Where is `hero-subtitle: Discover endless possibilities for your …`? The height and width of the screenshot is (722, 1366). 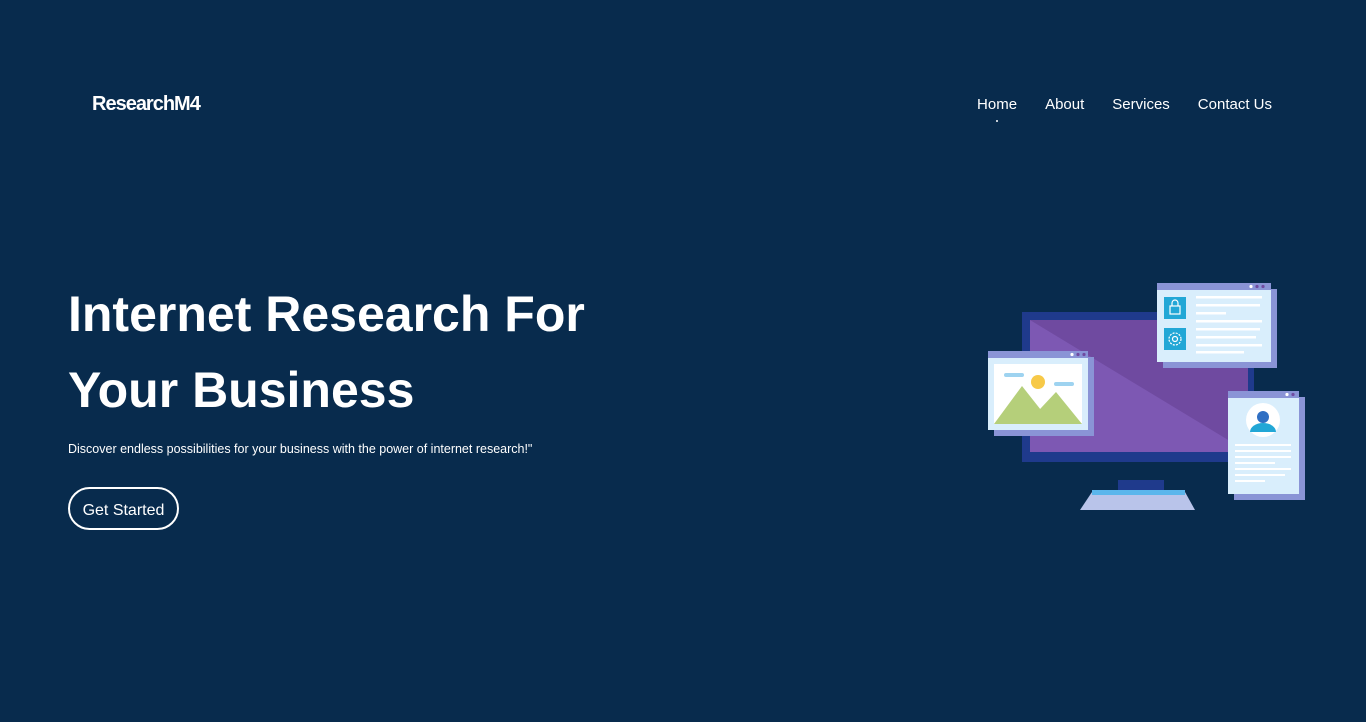 hero-subtitle: Discover endless possibilities for your … is located at coordinates (300, 449).